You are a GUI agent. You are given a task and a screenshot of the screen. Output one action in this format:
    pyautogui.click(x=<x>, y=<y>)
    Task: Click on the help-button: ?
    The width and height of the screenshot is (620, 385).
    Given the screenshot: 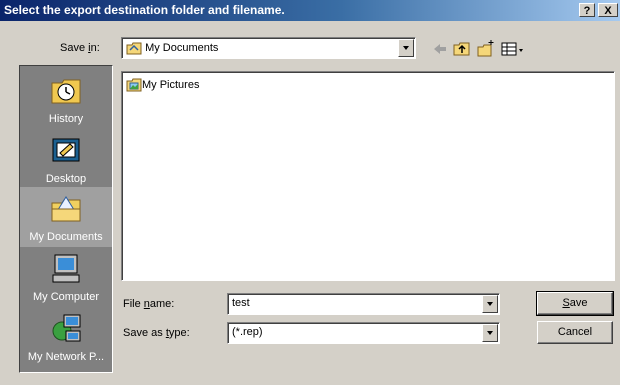 What is the action you would take?
    pyautogui.click(x=587, y=10)
    